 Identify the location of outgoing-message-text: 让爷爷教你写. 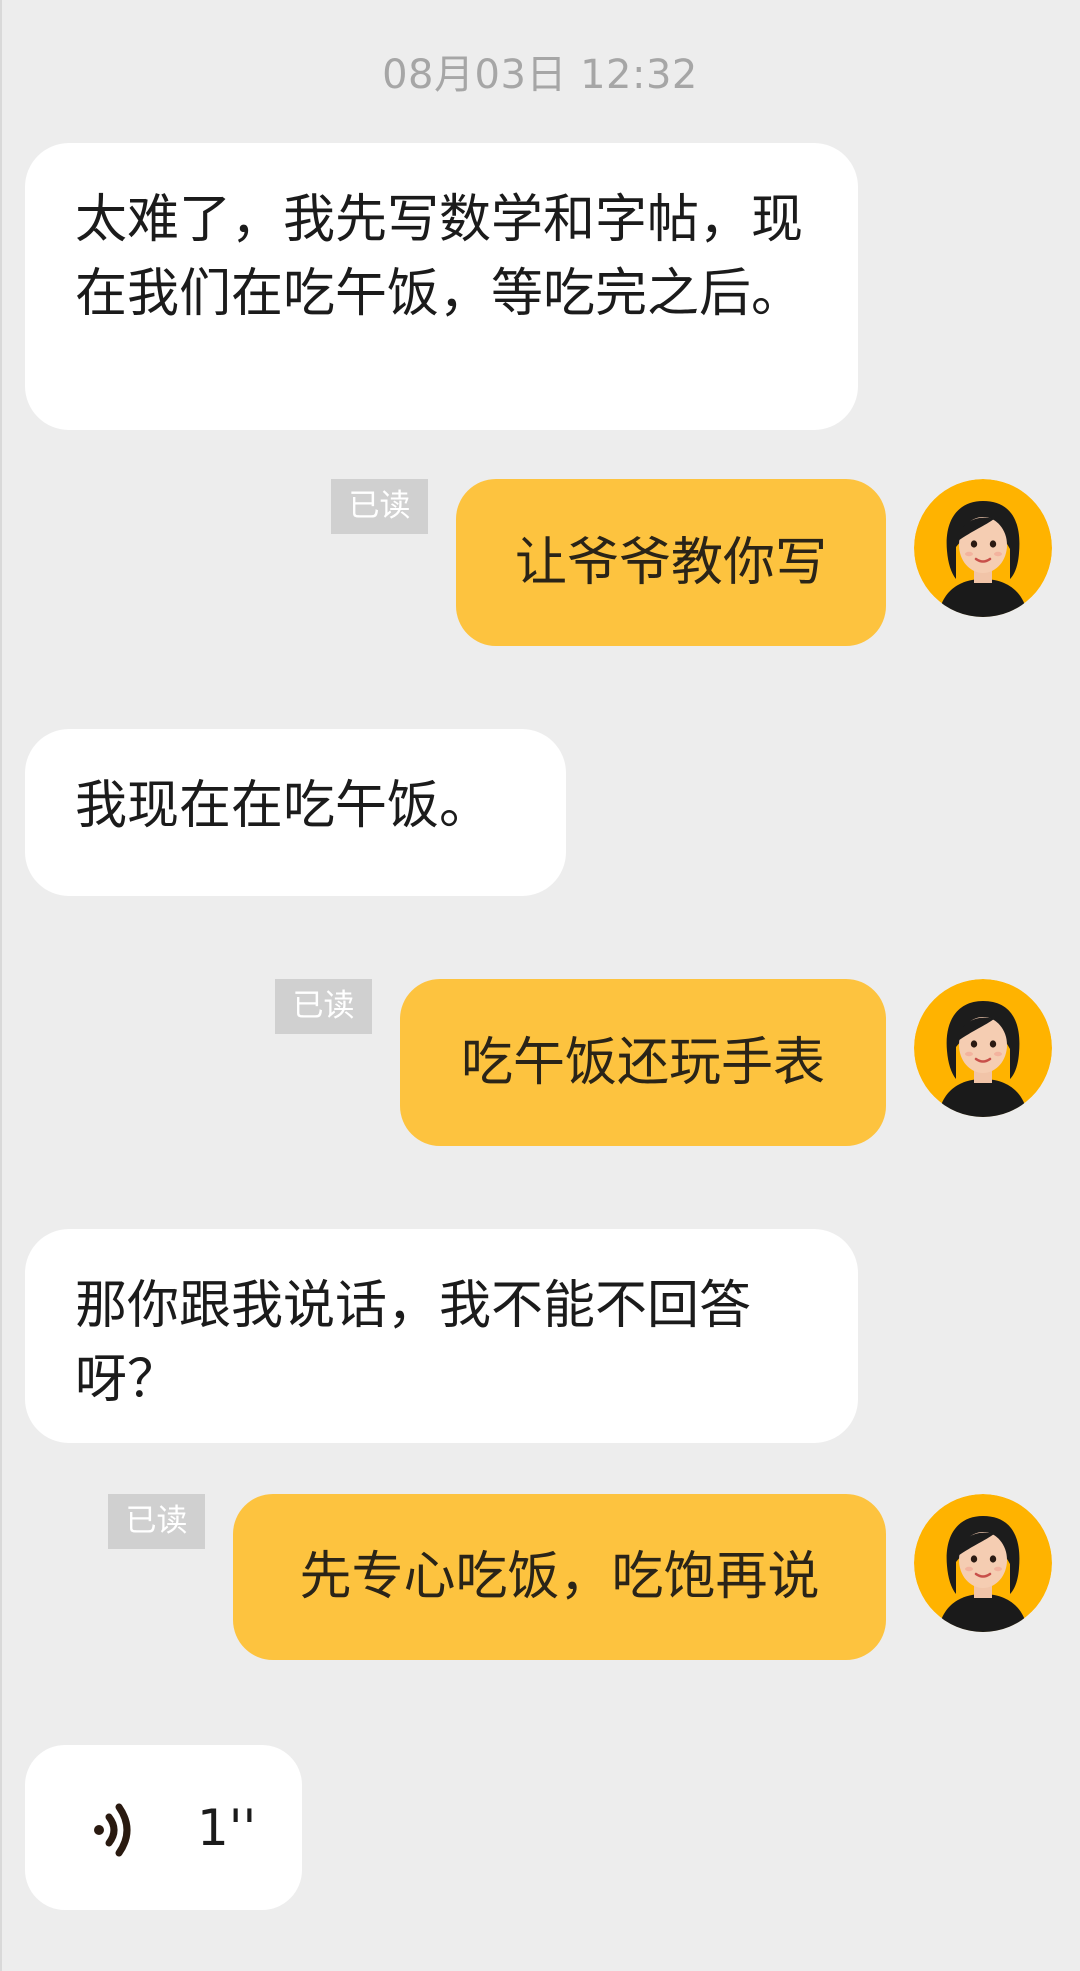
(670, 562).